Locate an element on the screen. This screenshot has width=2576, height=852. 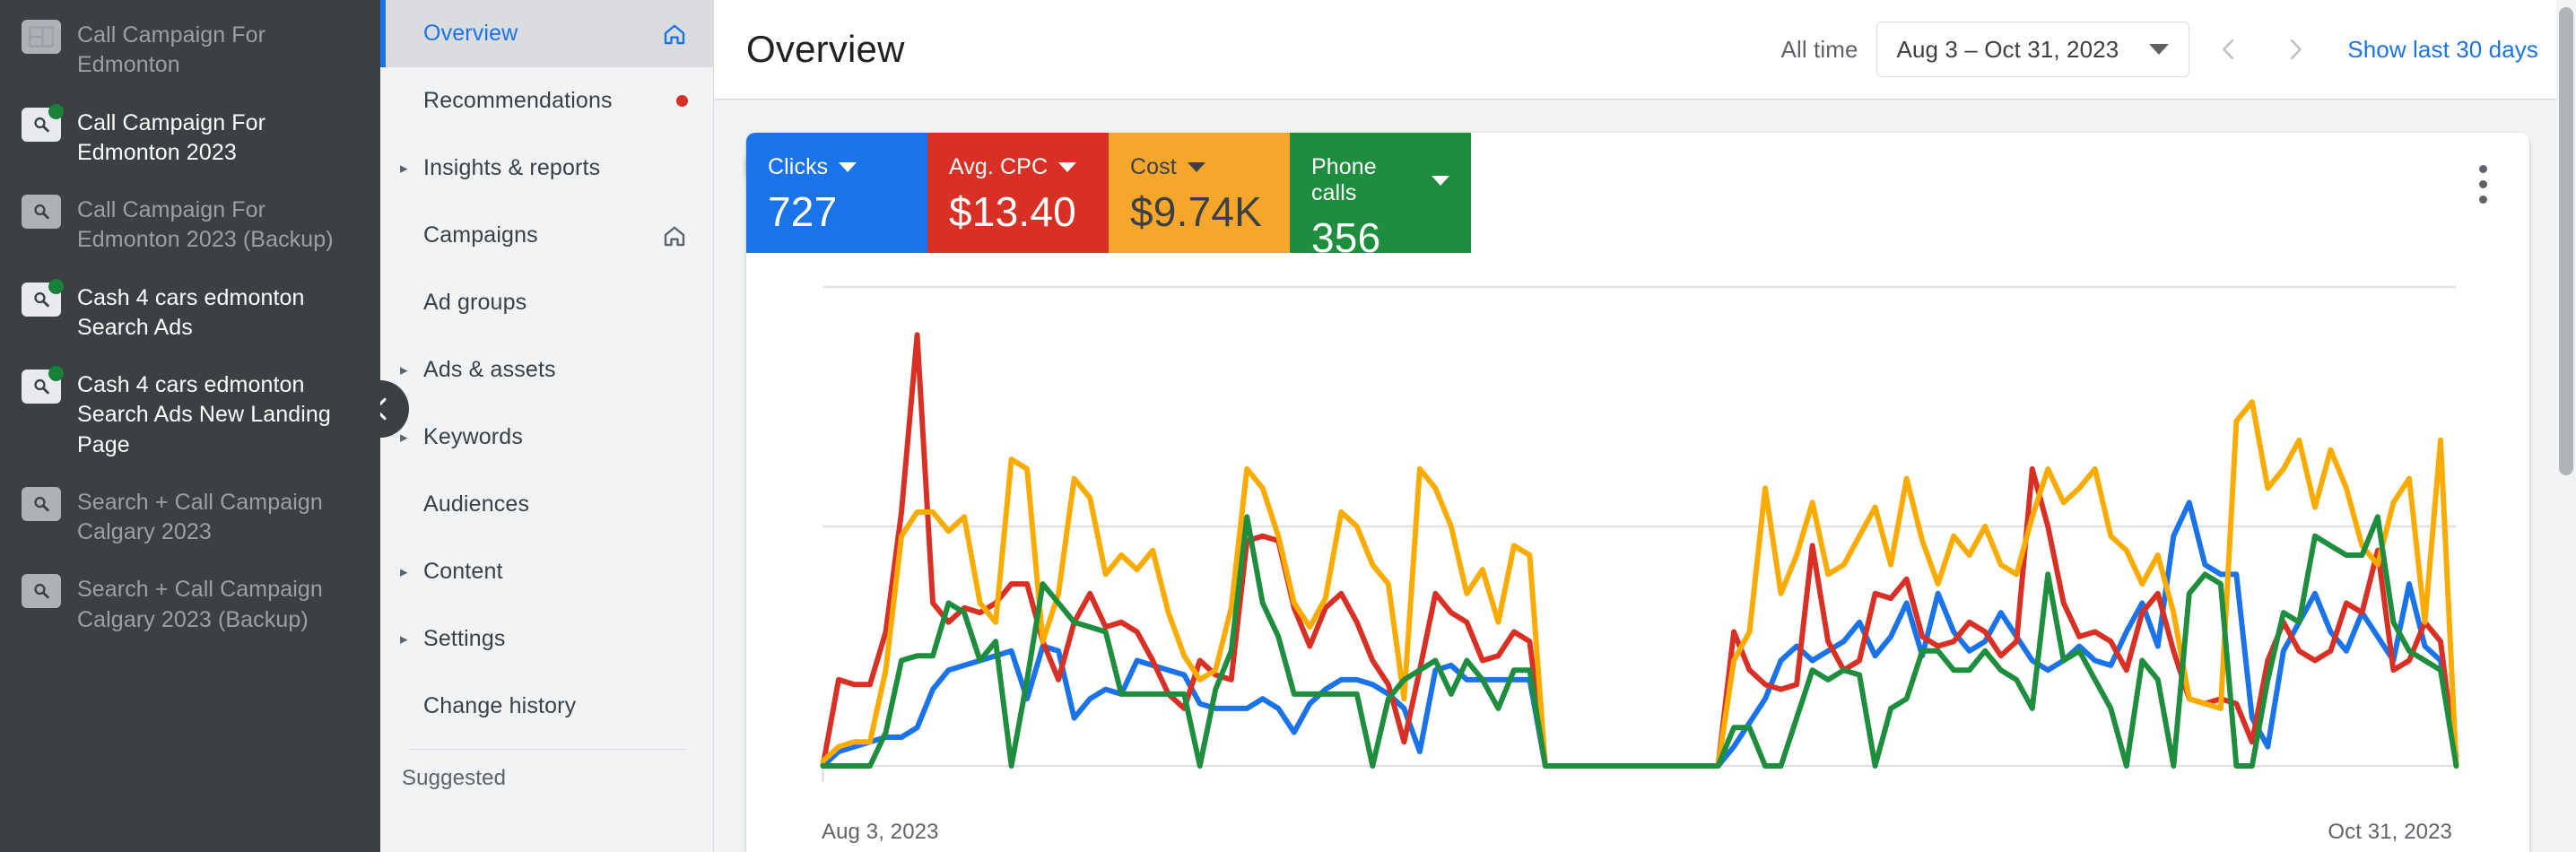
campaign-rail-item: Call Campaign For Edmonton 2023 is located at coordinates (190, 137).